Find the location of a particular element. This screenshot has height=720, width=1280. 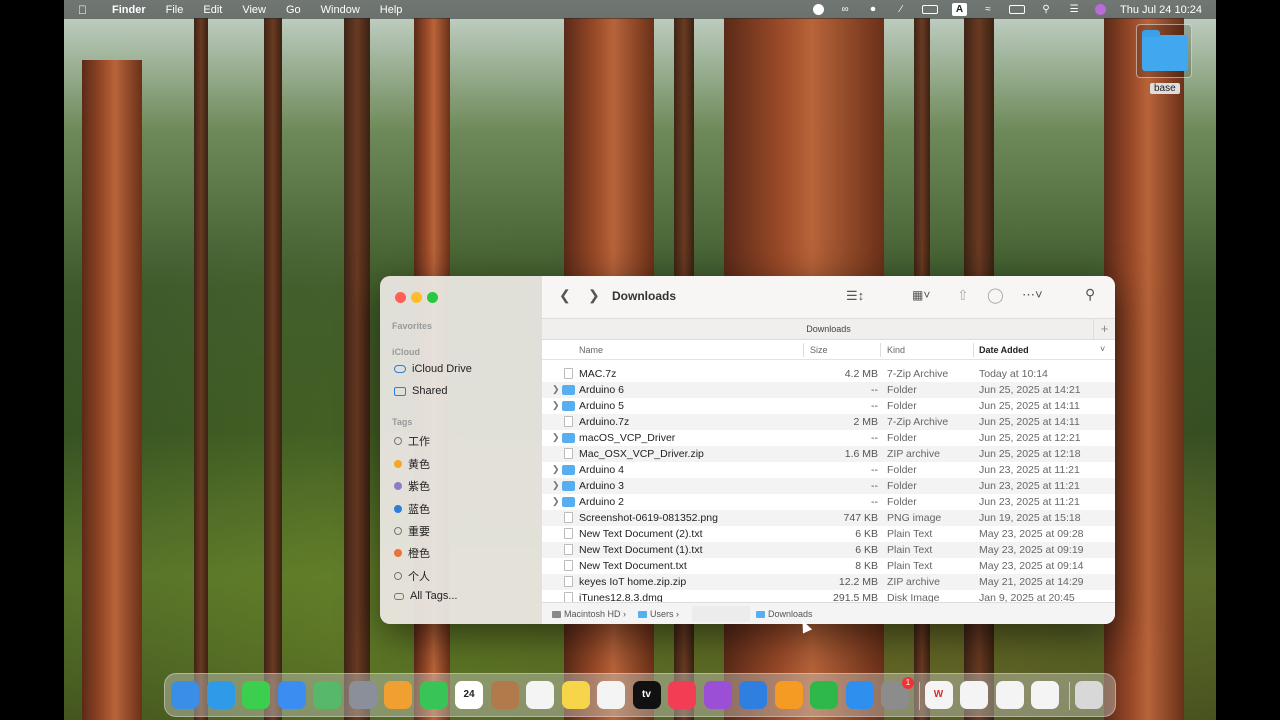

pen-icon: ∕ is located at coordinates (901, 9).